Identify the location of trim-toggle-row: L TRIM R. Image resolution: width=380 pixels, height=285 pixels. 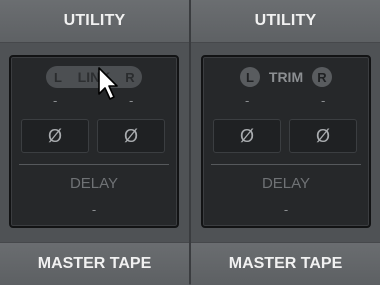
(286, 77).